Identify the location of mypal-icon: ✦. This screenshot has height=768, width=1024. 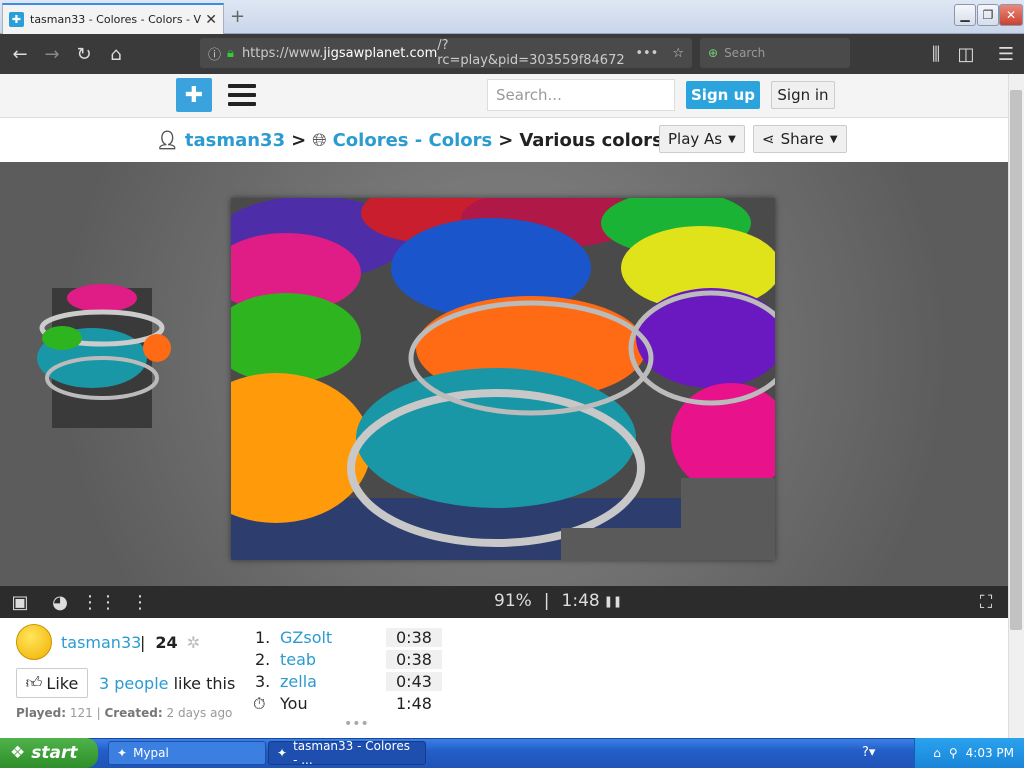
(282, 753).